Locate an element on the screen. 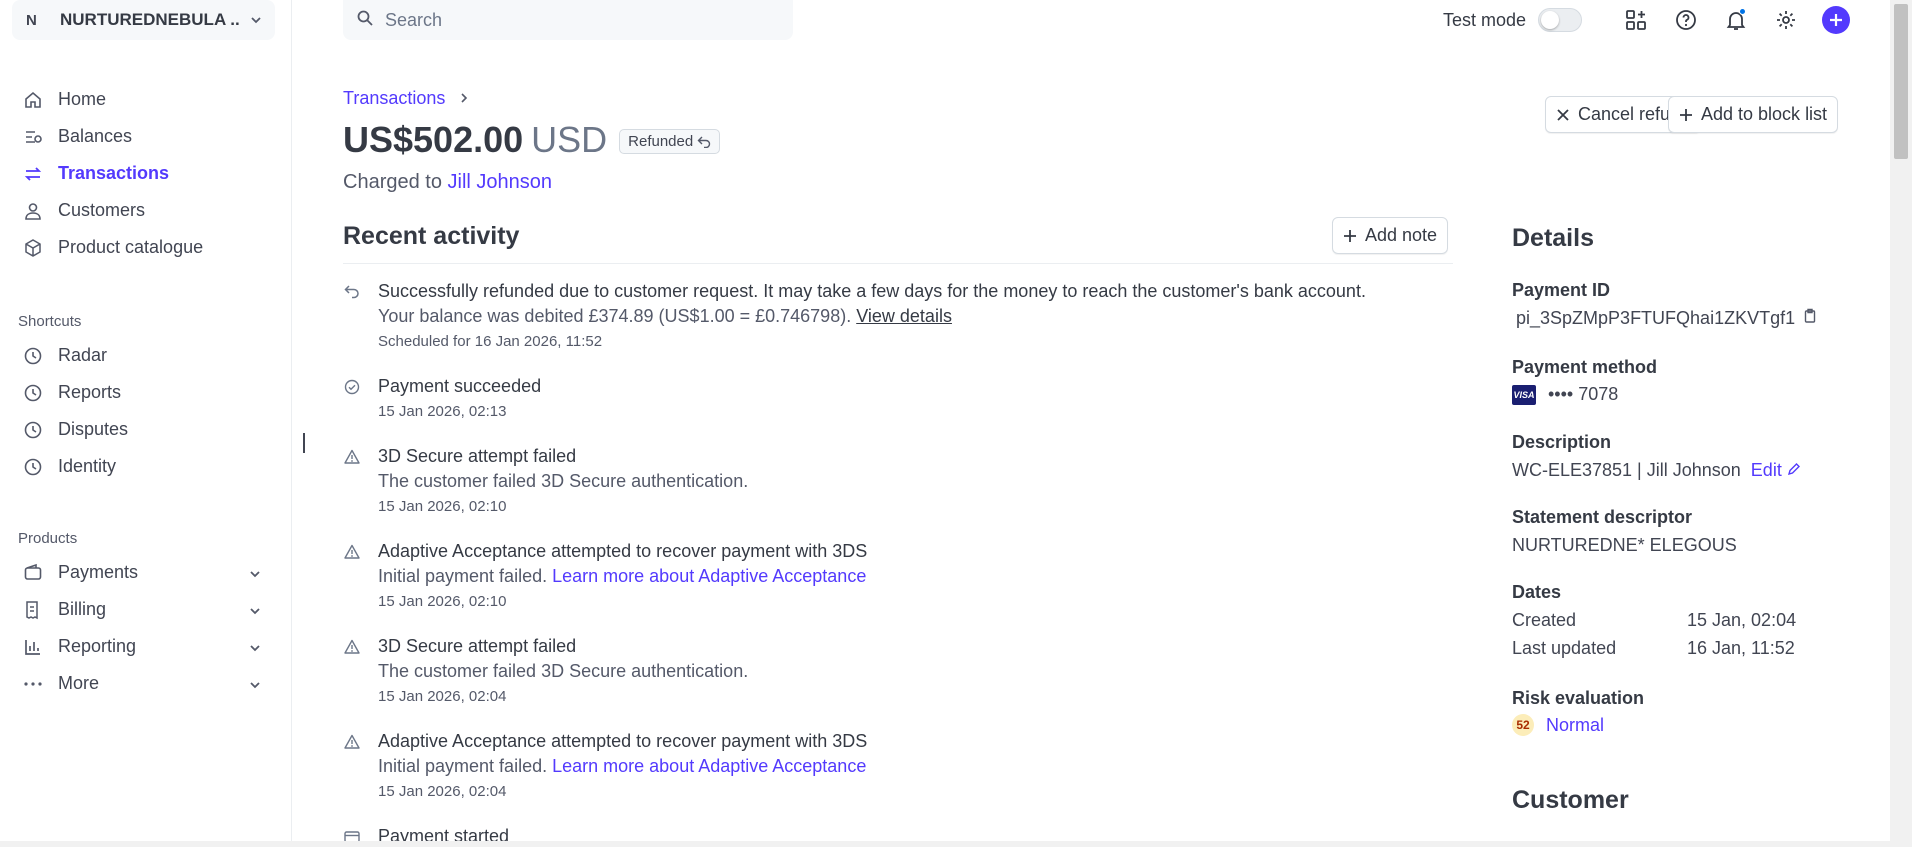  copy-icon is located at coordinates (1810, 318).